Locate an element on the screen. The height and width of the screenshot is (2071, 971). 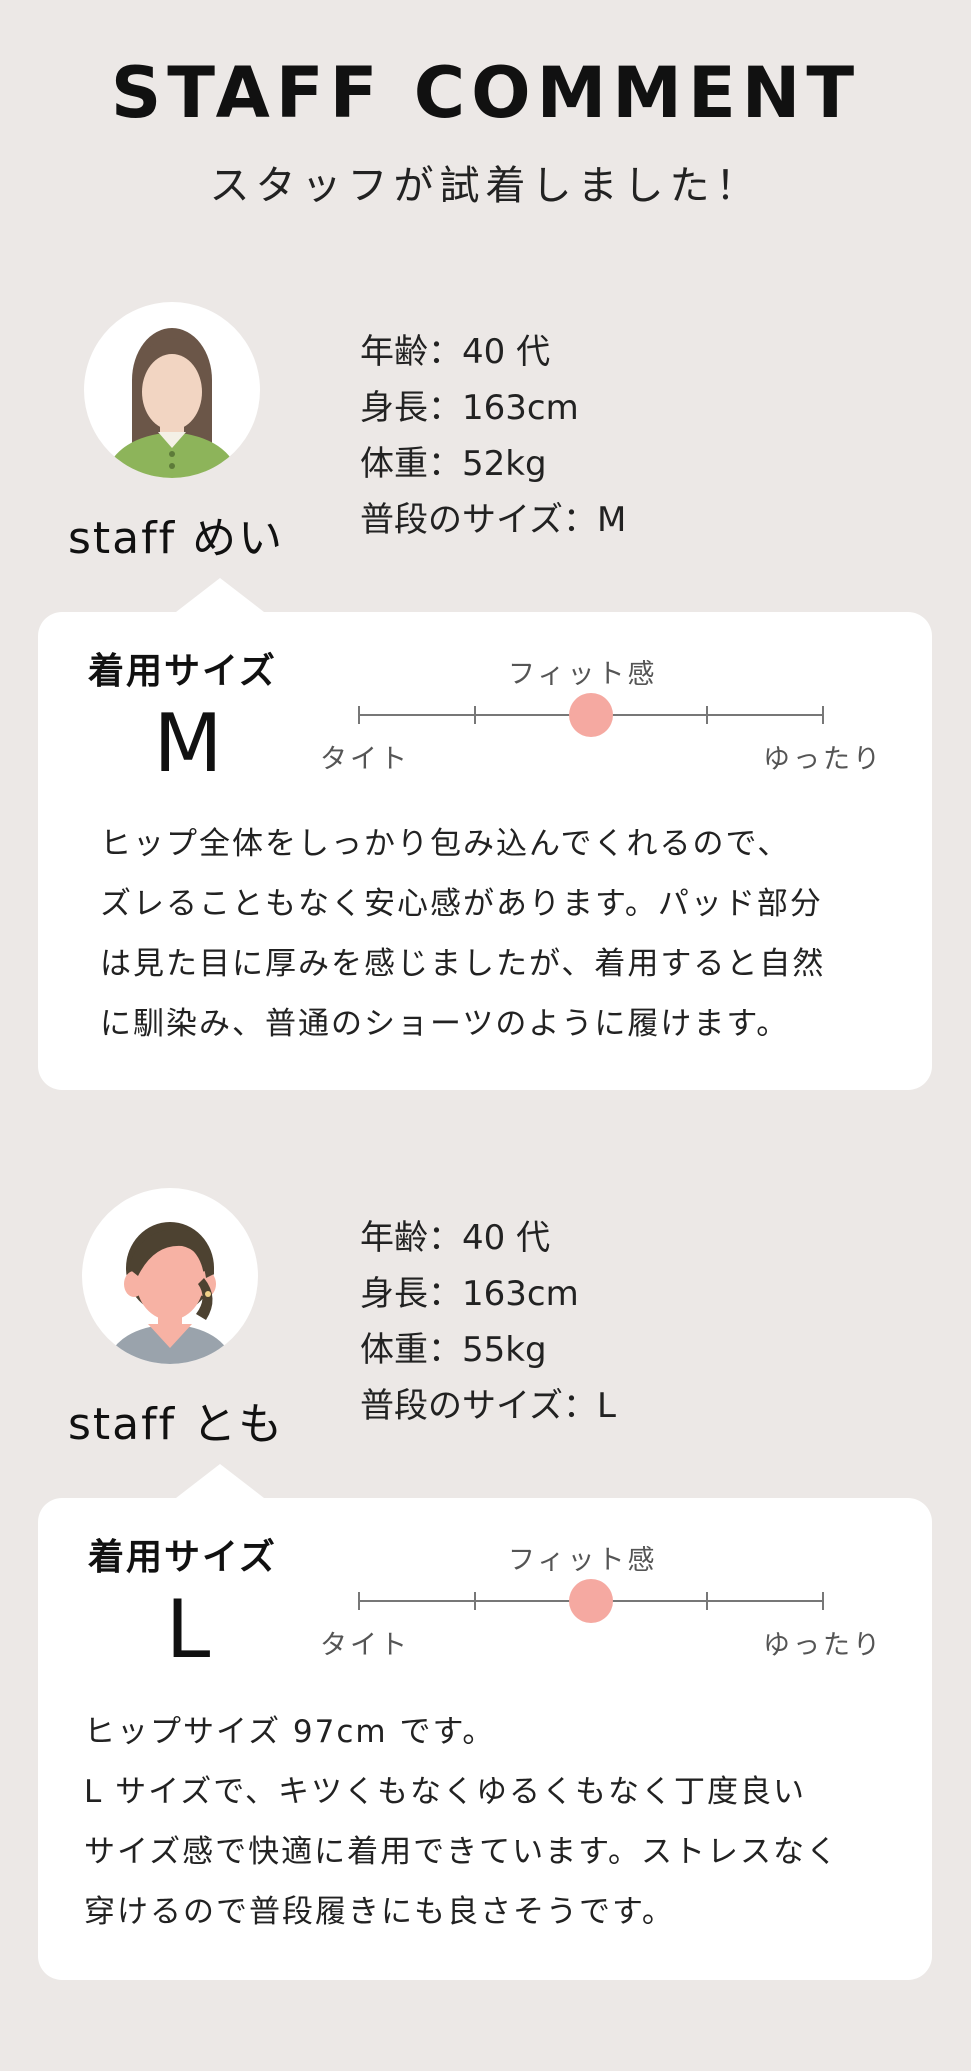
comment-line: ズレることもなく安心感があります。パッド部分 is located at coordinates (461, 904).